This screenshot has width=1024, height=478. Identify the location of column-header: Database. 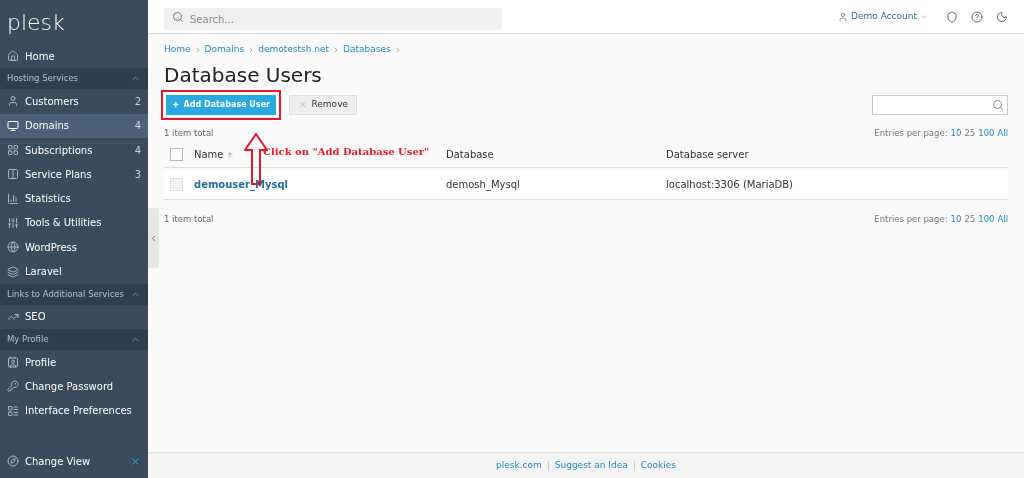
(556, 155).